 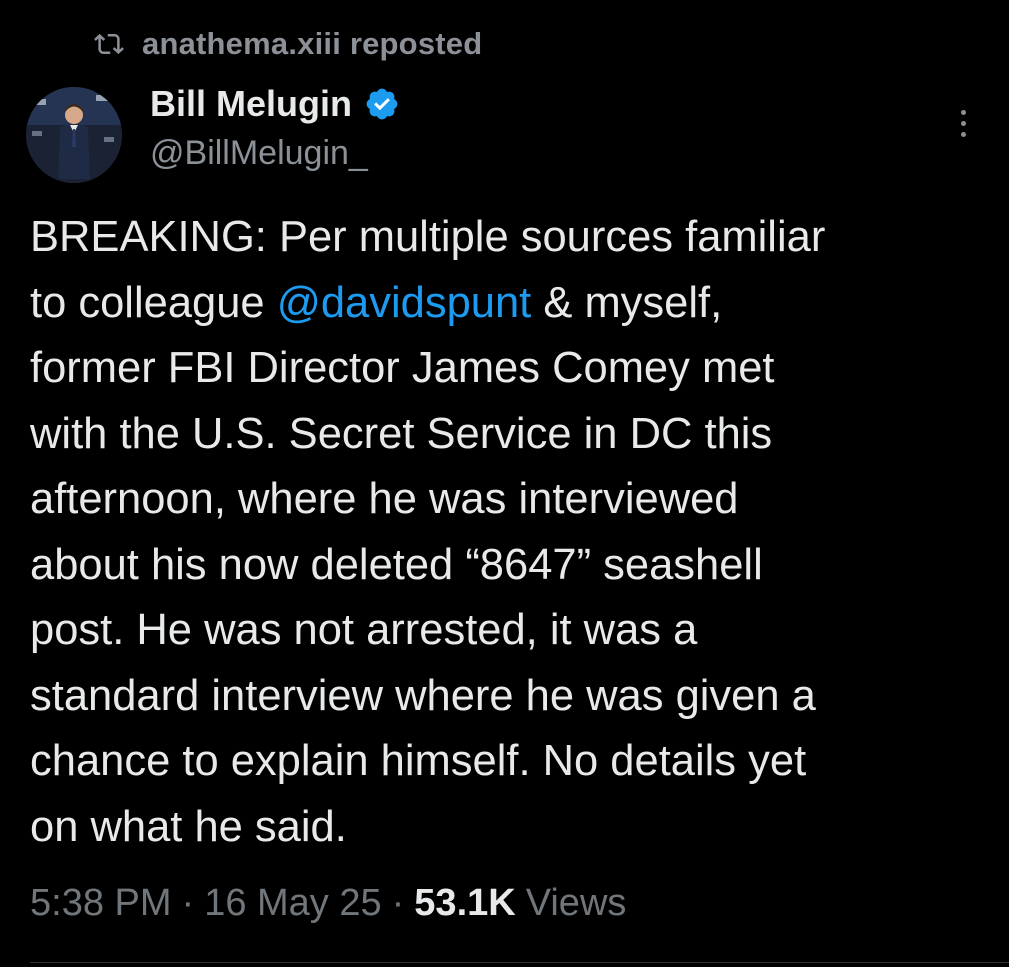 What do you see at coordinates (465, 903) in the screenshot?
I see `views-count: 53.1K` at bounding box center [465, 903].